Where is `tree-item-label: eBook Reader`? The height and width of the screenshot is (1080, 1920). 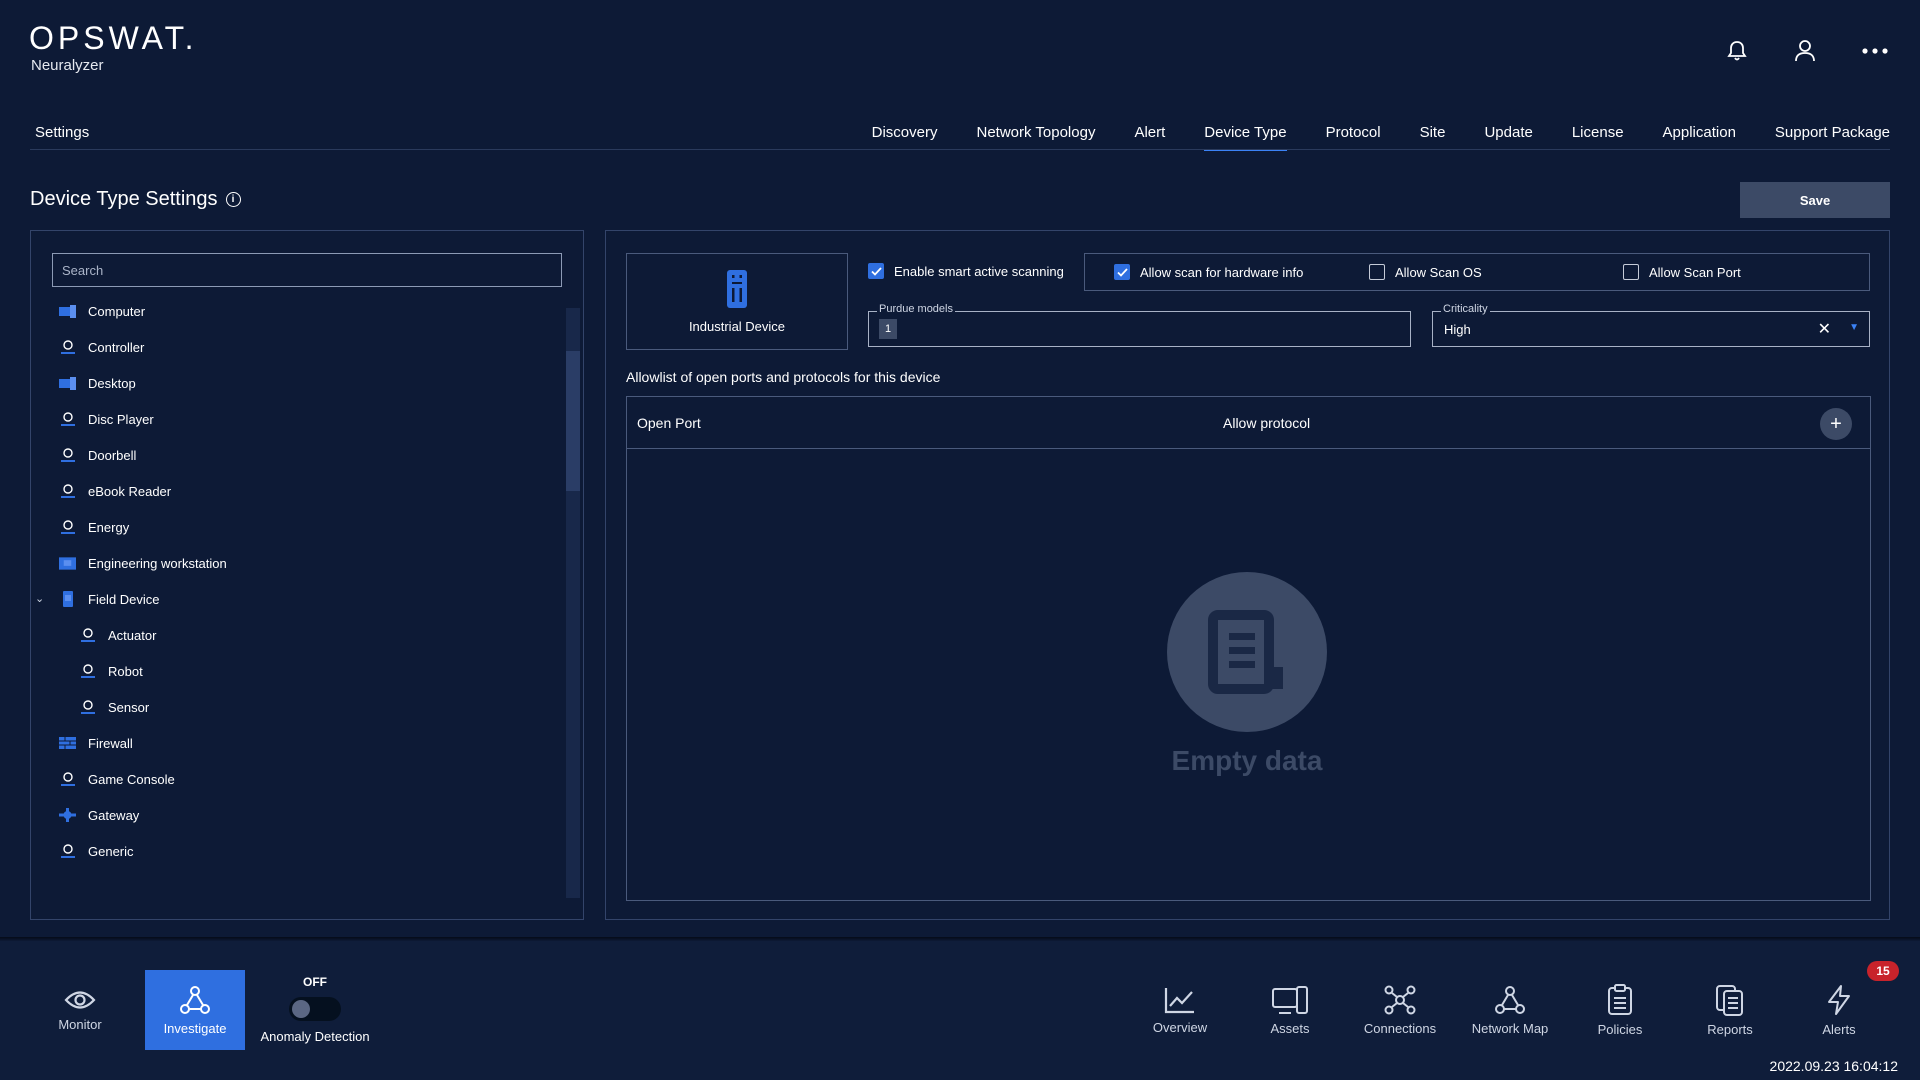
tree-item-label: eBook Reader is located at coordinates (130, 491).